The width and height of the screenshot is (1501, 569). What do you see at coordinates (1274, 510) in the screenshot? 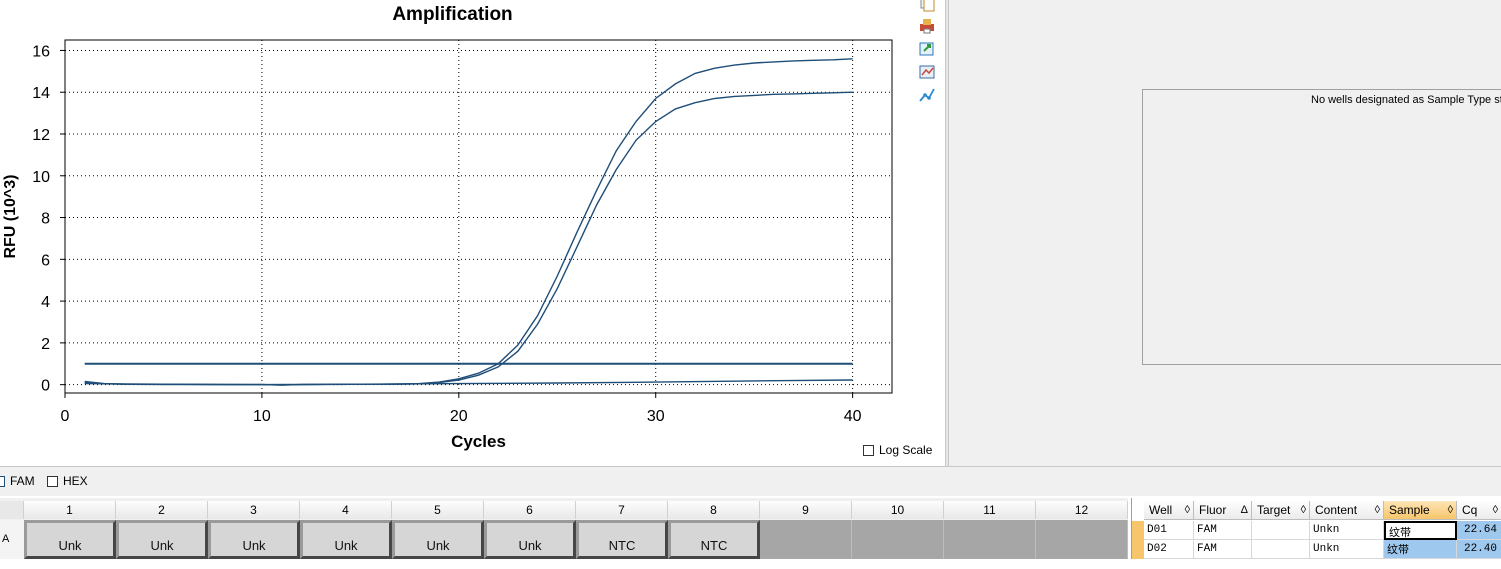
I see `column-header-label: Target` at bounding box center [1274, 510].